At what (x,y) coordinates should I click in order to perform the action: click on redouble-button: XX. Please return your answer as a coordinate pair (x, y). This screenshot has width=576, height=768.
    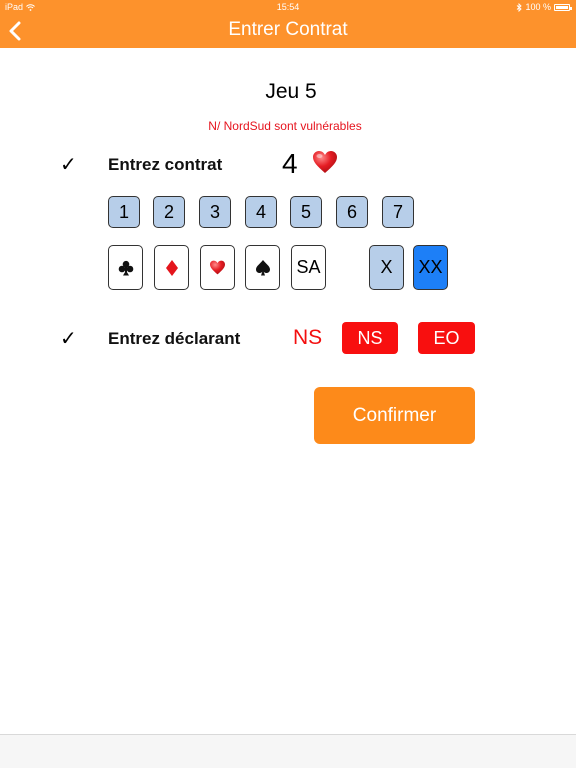
    Looking at the image, I should click on (430, 267).